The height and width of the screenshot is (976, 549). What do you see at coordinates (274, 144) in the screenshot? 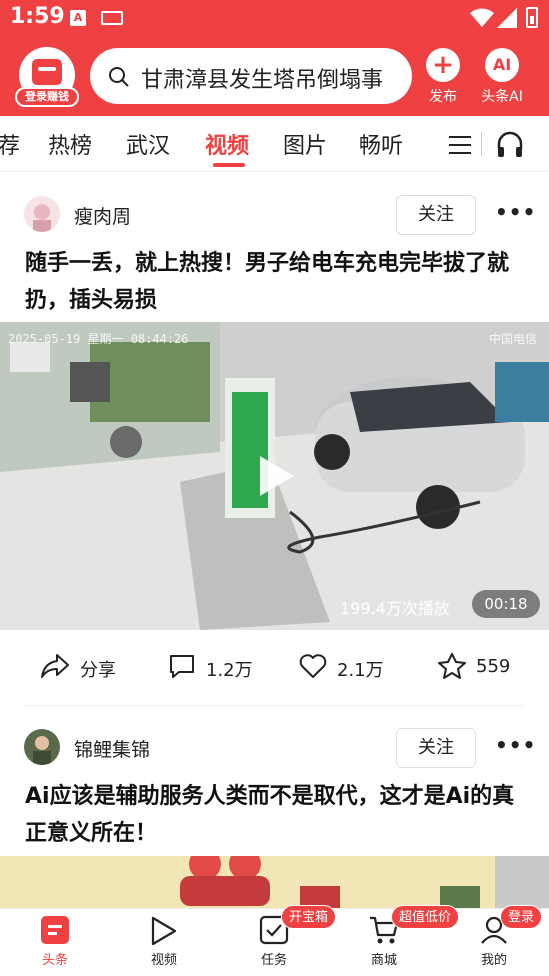
I see `channel-tabs: 荐 热榜 武汉 视频 图片 畅听` at bounding box center [274, 144].